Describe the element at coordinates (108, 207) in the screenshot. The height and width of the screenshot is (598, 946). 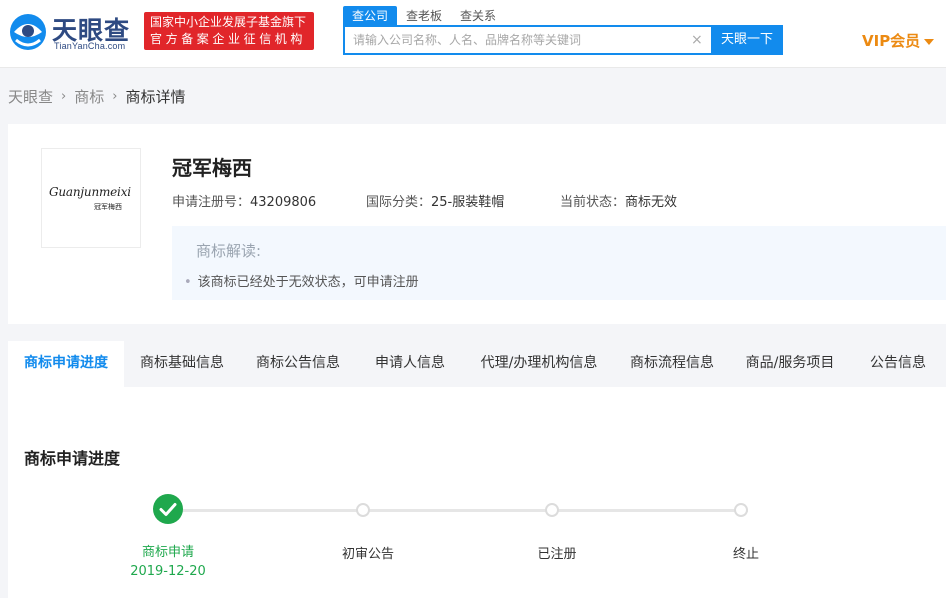
I see `trademark-logo-cn: 冠军梅西` at that location.